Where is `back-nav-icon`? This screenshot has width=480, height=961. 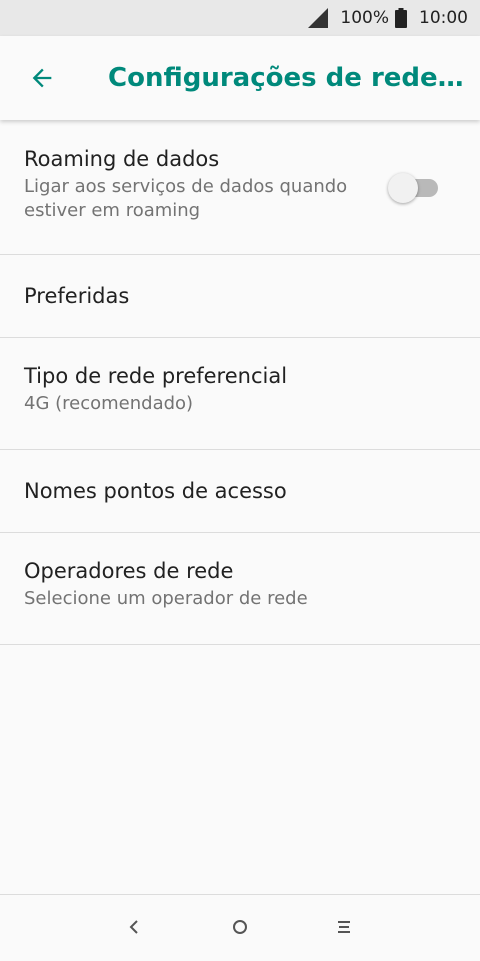 back-nav-icon is located at coordinates (133, 927).